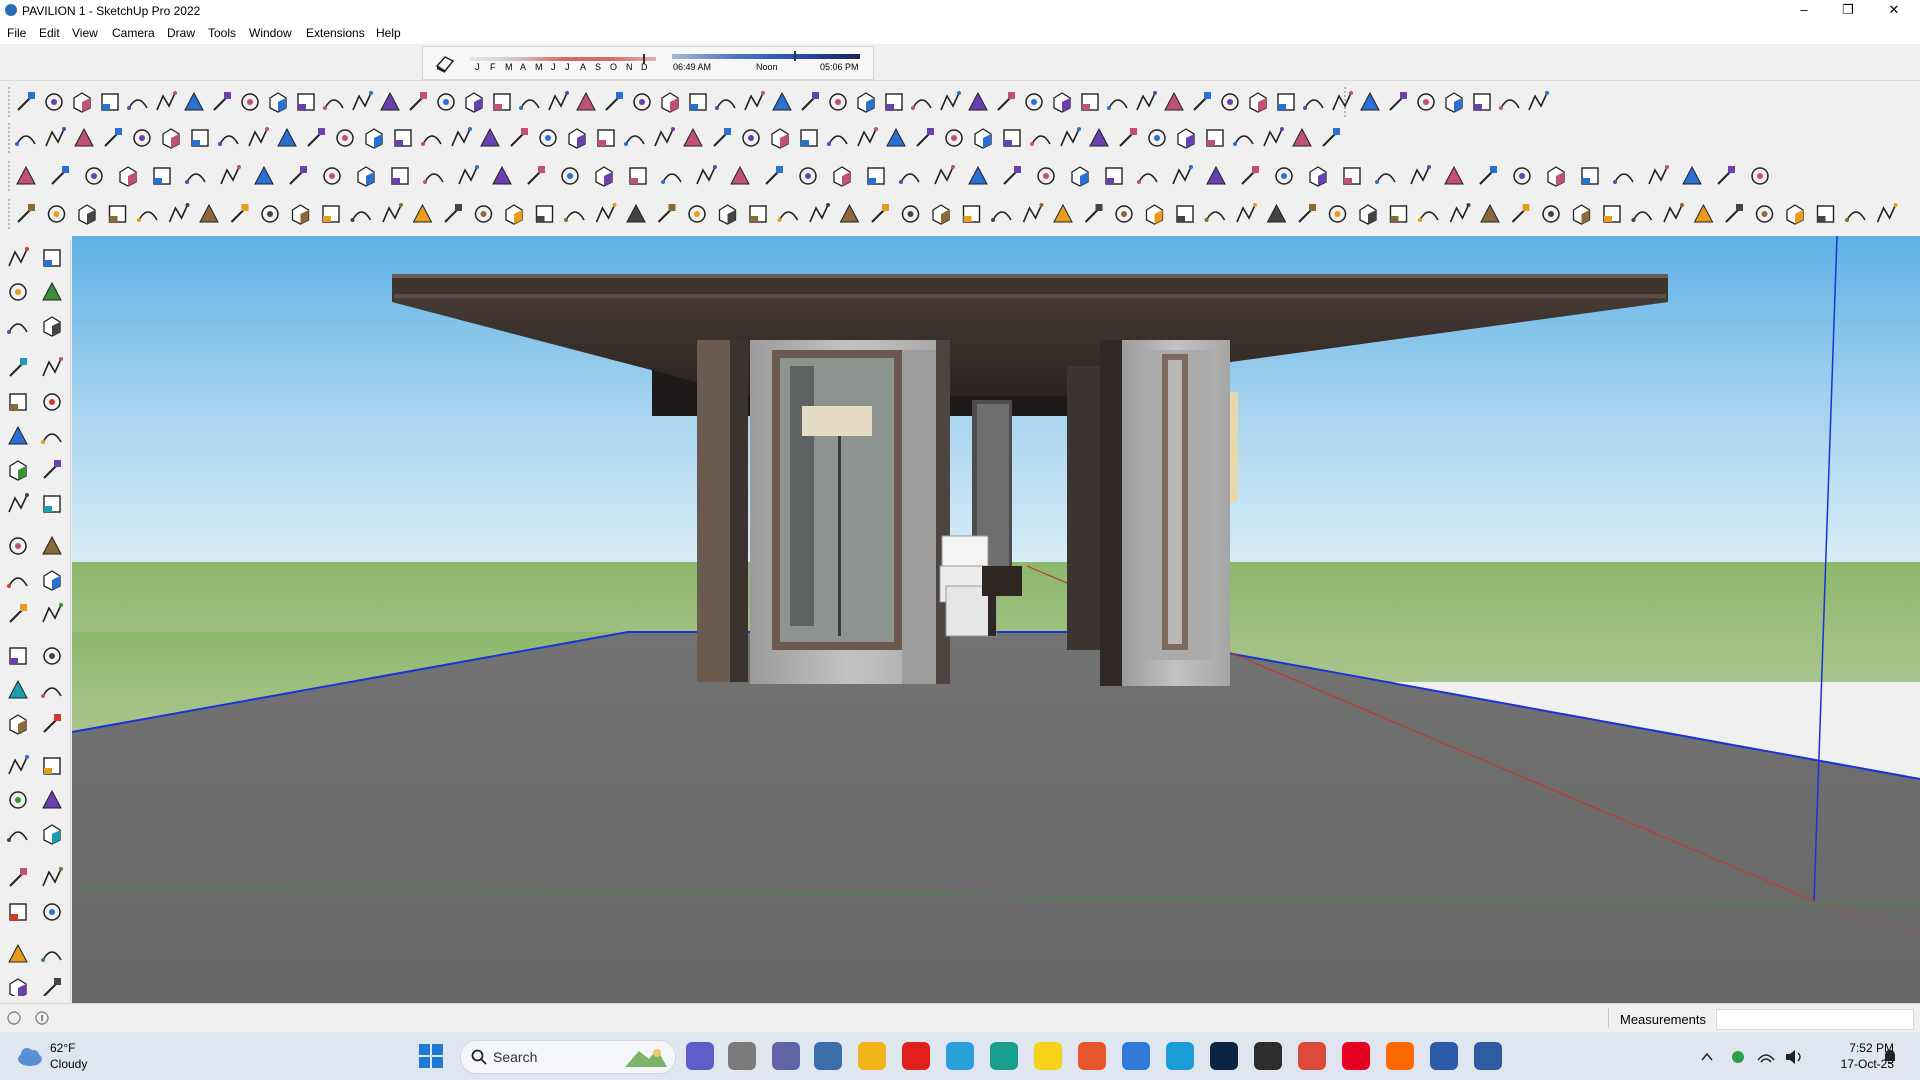 The height and width of the screenshot is (1080, 1920). What do you see at coordinates (786, 1056) in the screenshot?
I see `meet-icon` at bounding box center [786, 1056].